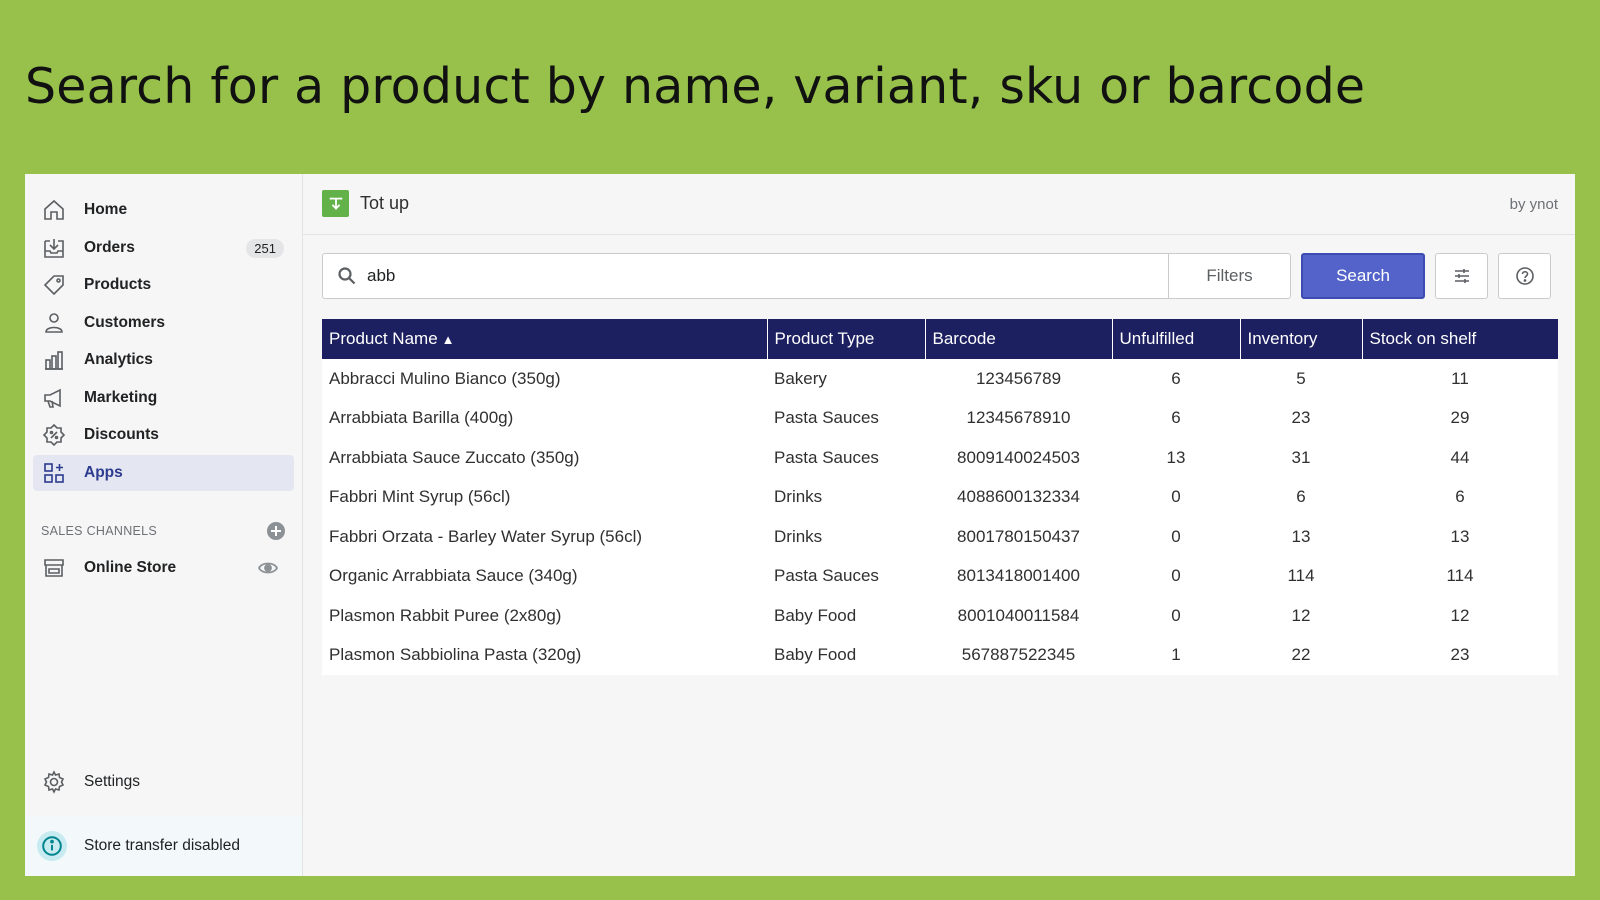  Describe the element at coordinates (1460, 339) in the screenshot. I see `col-header-stock-on-shelf: Stock on shelf` at that location.